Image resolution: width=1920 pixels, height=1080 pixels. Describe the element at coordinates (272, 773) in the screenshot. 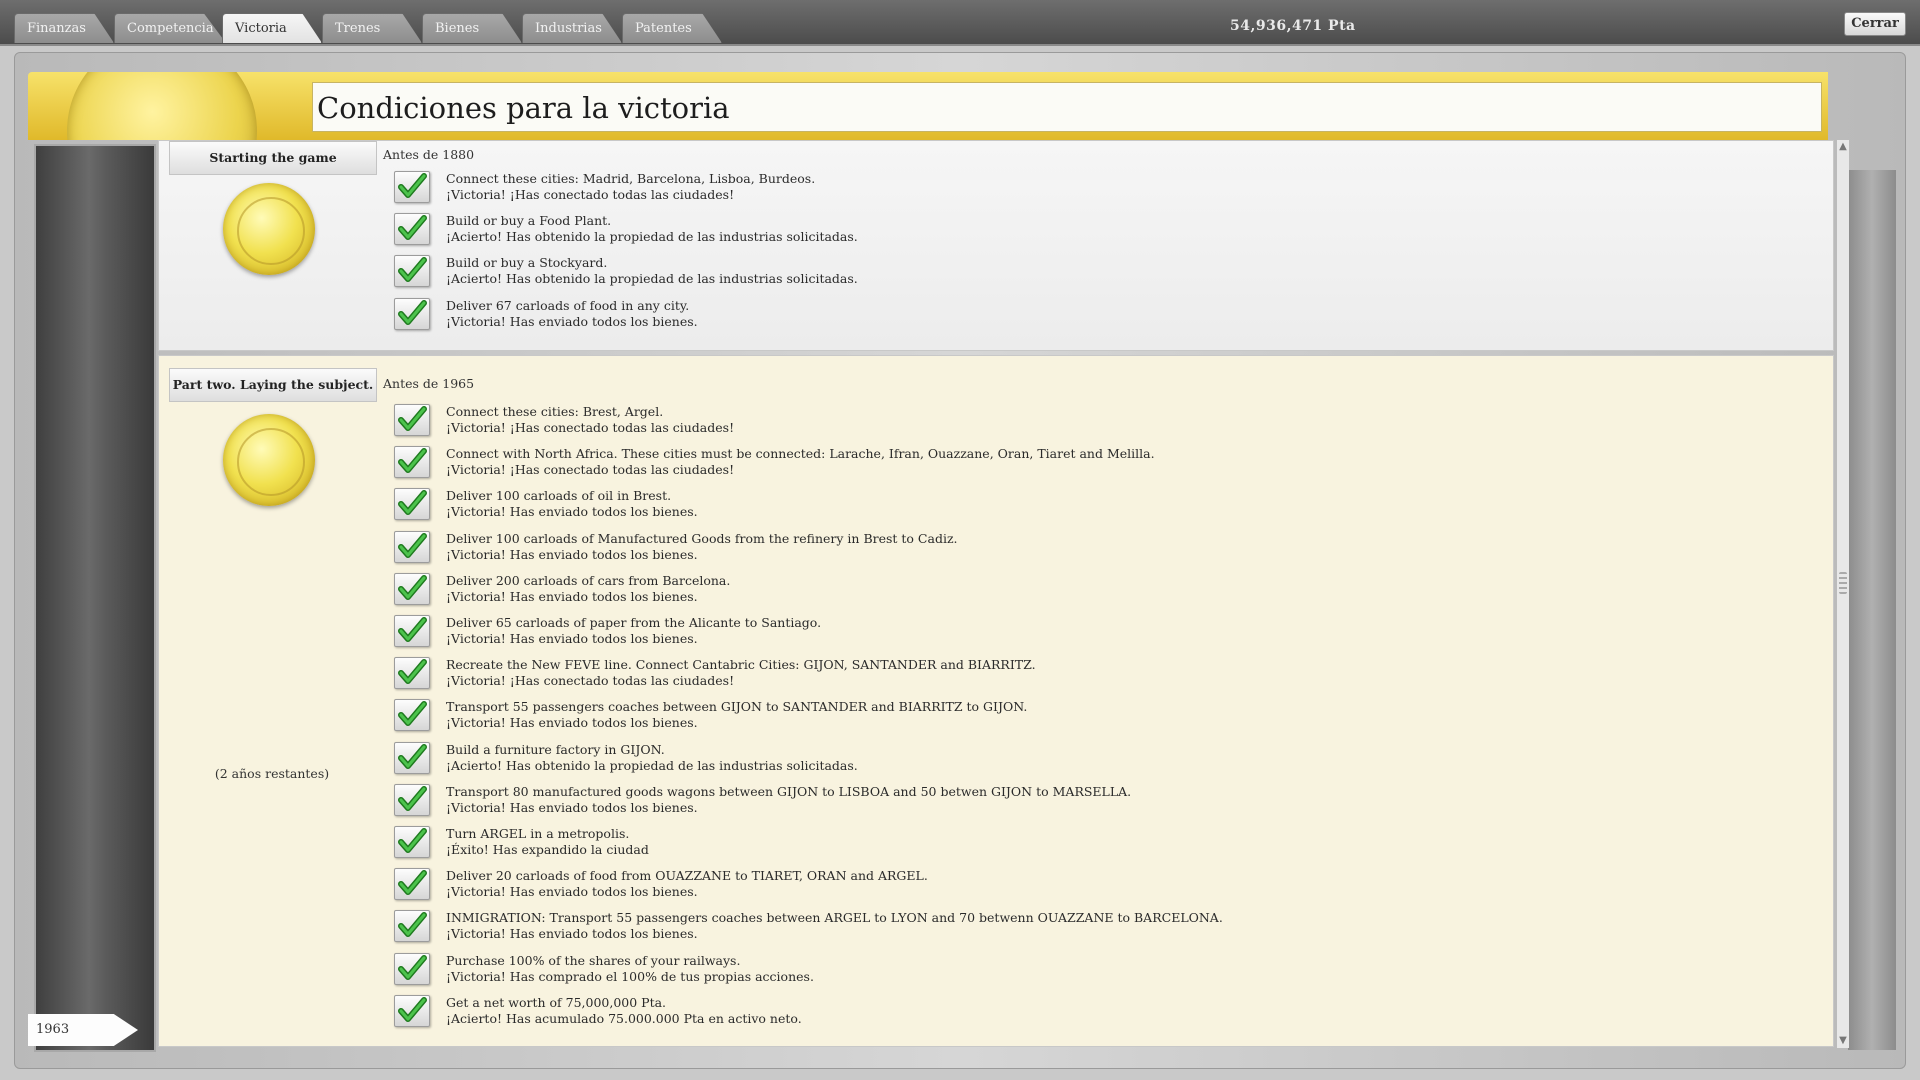

I see `years-remaining: (2 años restantes)` at that location.